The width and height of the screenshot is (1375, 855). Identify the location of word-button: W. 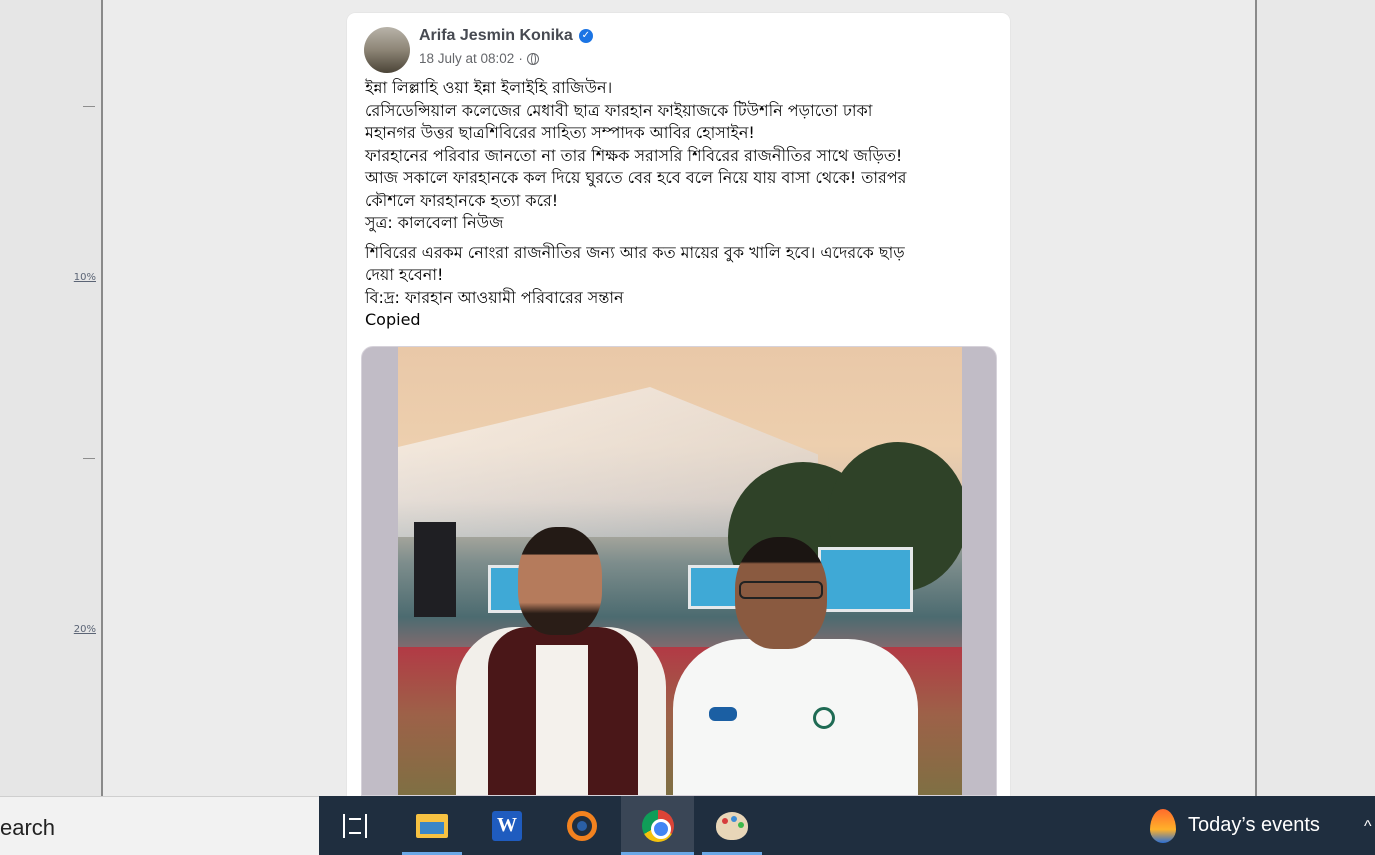
(507, 825).